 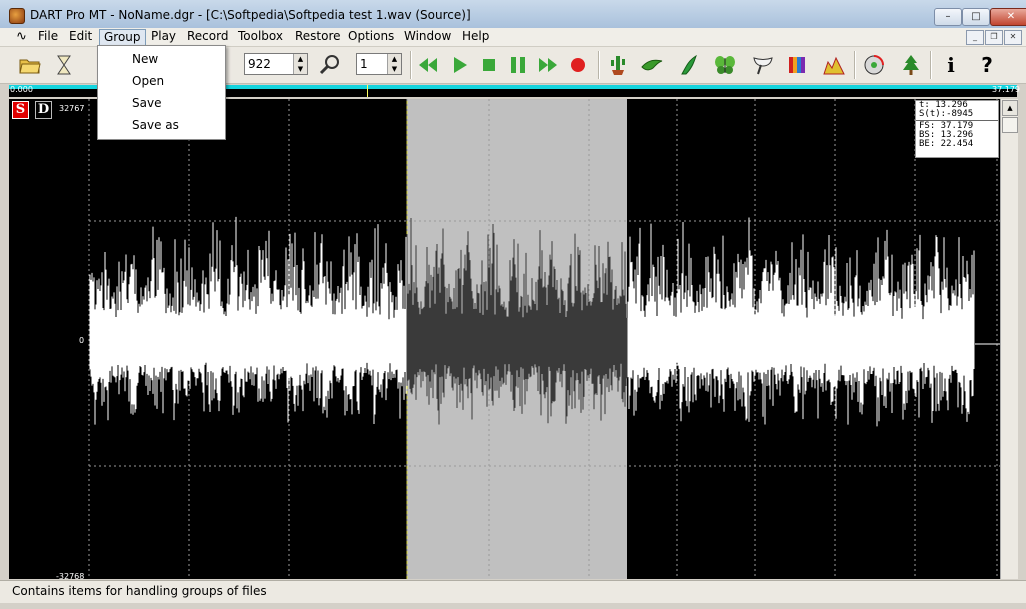 I want to click on hourglass-icon, so click(x=64, y=65).